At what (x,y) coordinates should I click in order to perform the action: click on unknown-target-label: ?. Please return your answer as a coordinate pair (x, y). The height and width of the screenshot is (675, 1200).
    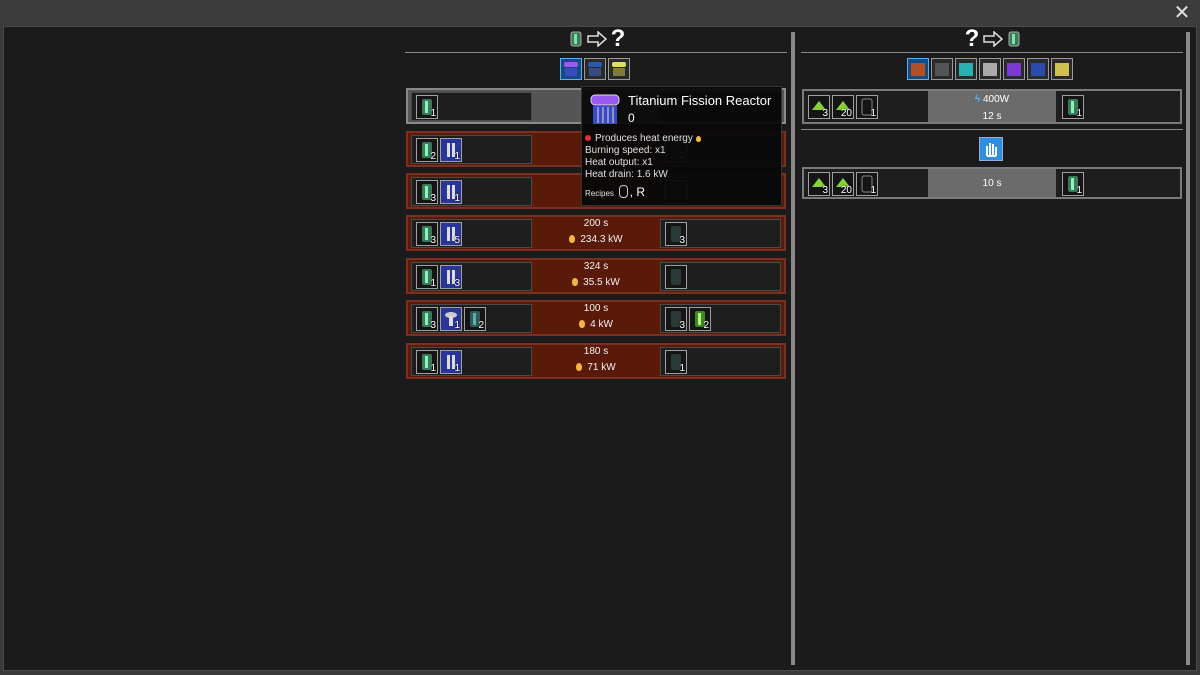
    Looking at the image, I should click on (618, 38).